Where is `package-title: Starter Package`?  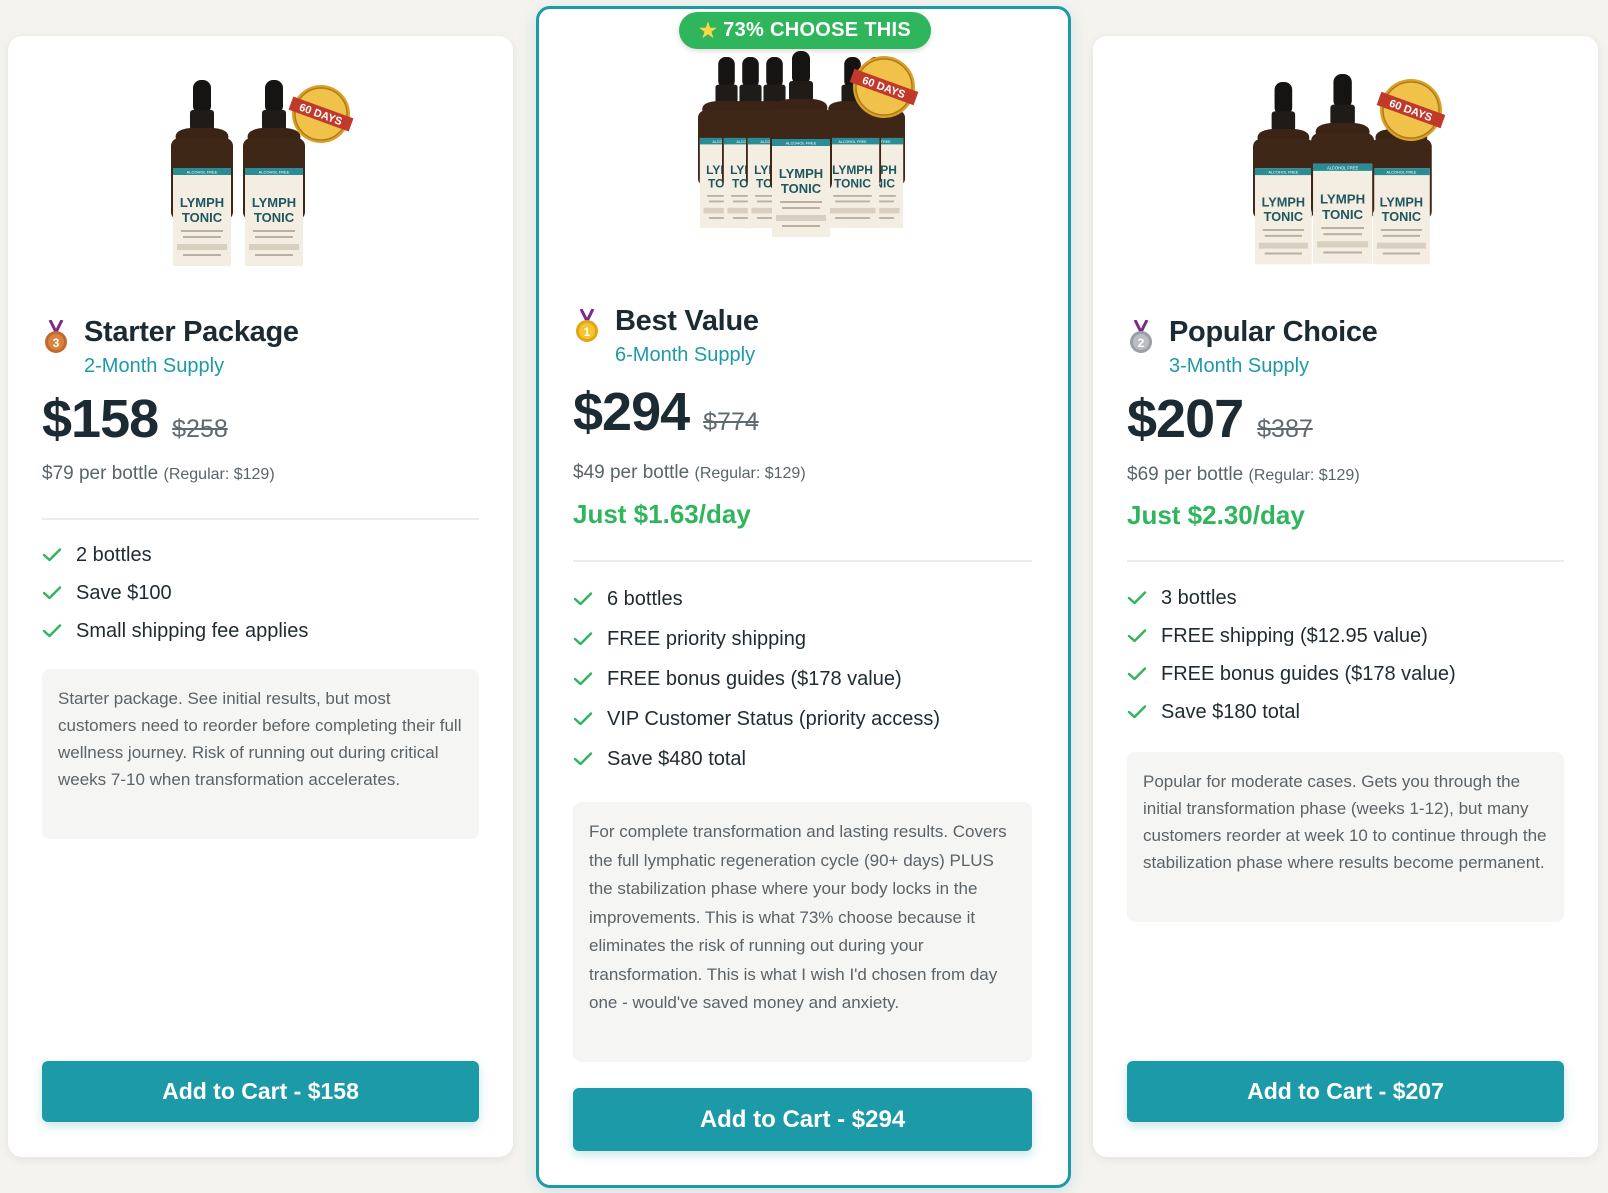
package-title: Starter Package is located at coordinates (191, 332).